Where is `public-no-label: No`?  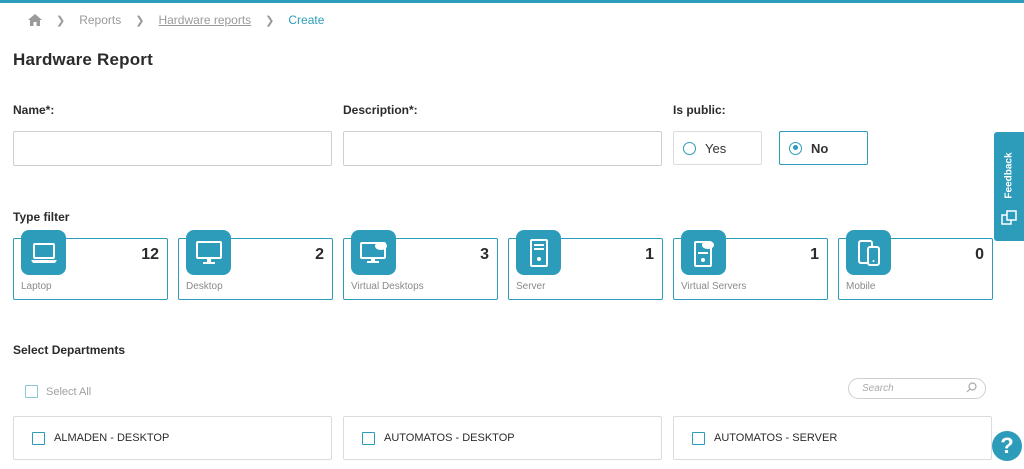
public-no-label: No is located at coordinates (820, 148).